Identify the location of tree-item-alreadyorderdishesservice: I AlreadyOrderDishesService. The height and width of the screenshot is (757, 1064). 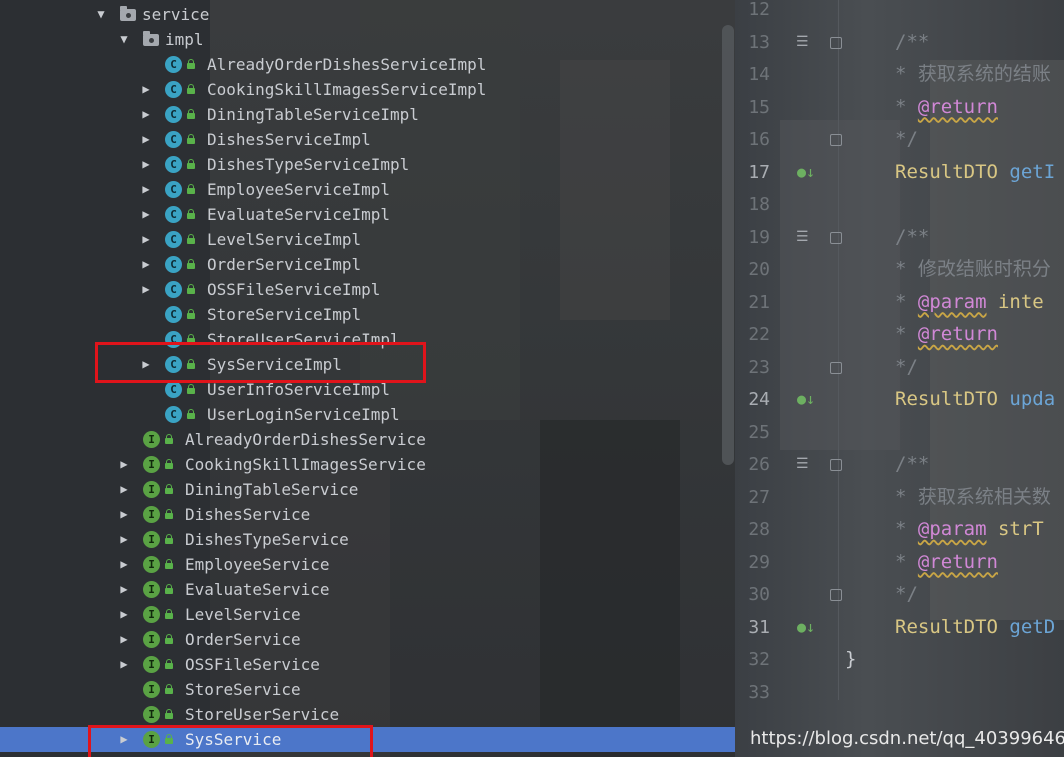
(367, 439).